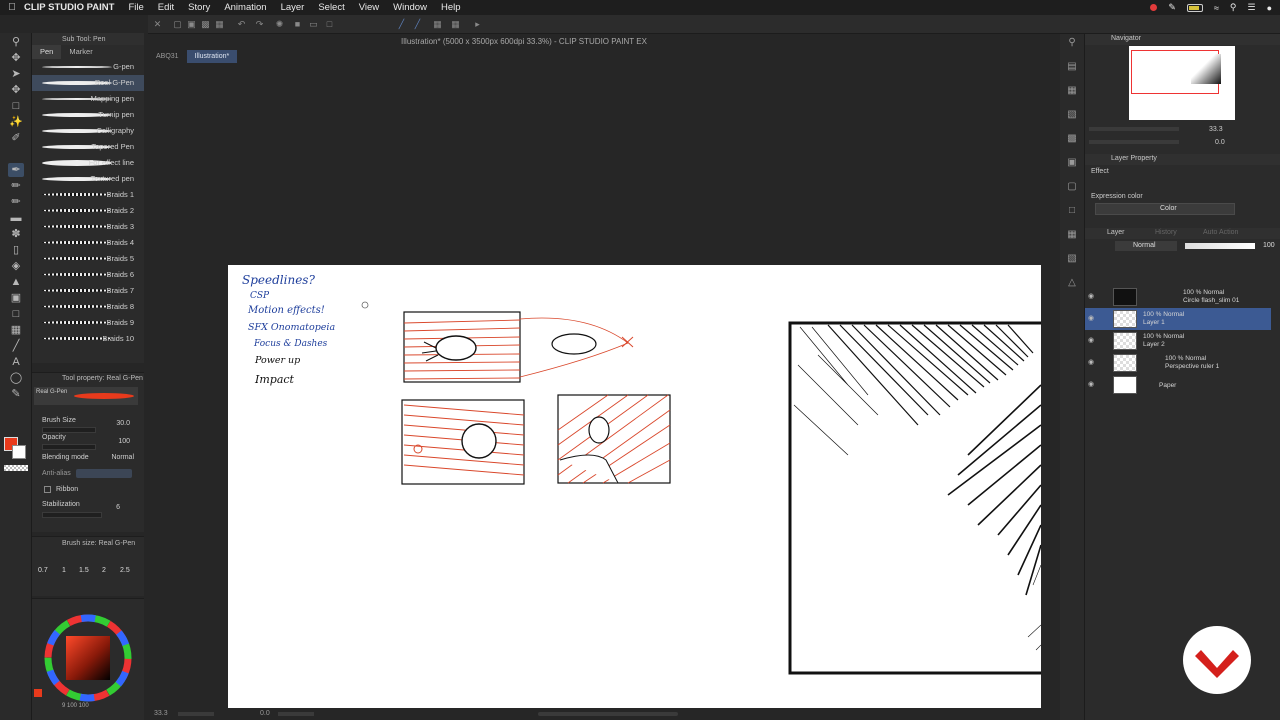  I want to click on tab-illustration: Illustration*, so click(212, 56).